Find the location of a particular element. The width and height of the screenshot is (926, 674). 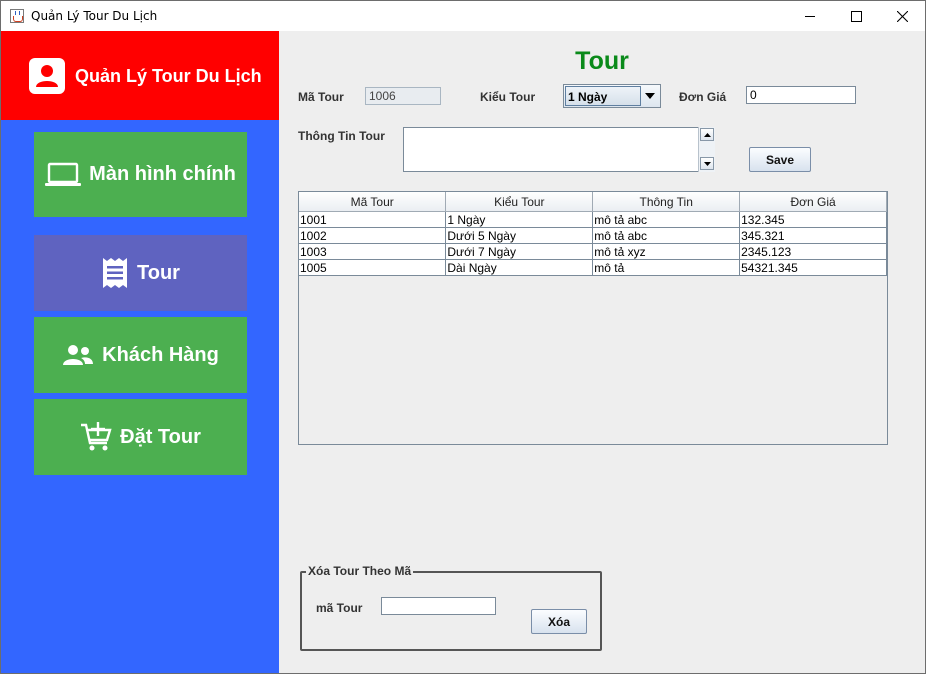

table-cell: 1005 is located at coordinates (373, 267).